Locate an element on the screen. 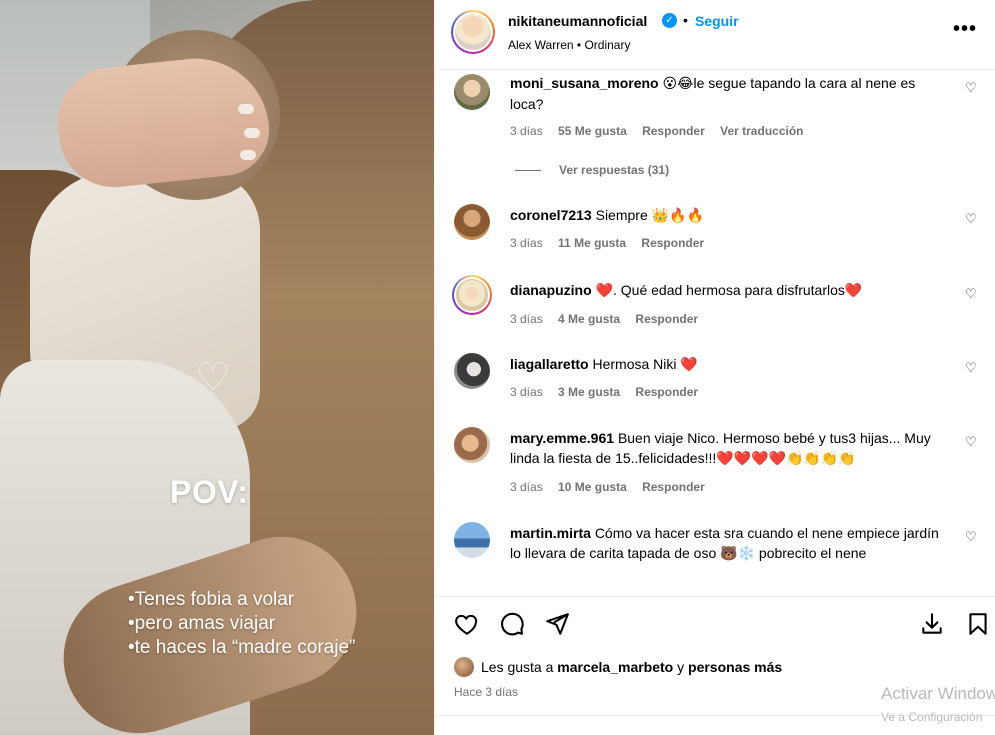 The height and width of the screenshot is (735, 995). audio-track: Alex Warren • Ordinary is located at coordinates (569, 45).